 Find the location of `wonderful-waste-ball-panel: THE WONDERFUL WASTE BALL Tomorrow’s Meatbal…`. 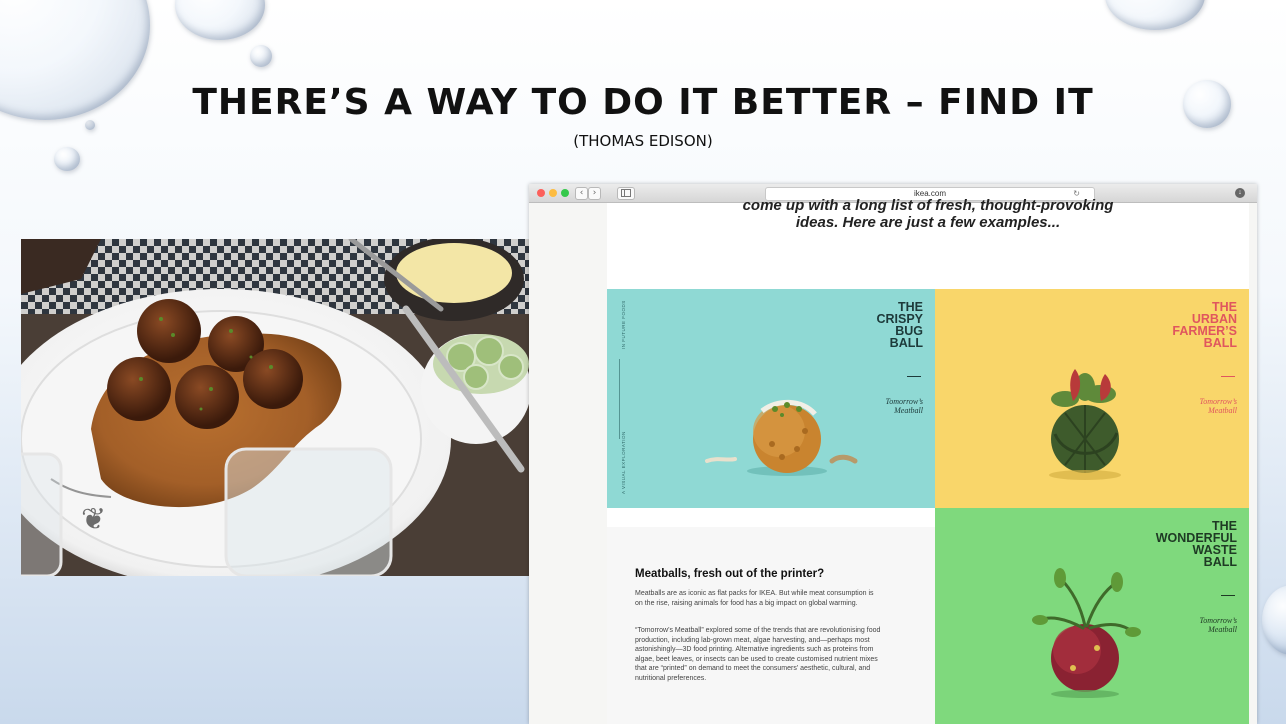

wonderful-waste-ball-panel: THE WONDERFUL WASTE BALL Tomorrow’s Meatbal… is located at coordinates (1092, 616).